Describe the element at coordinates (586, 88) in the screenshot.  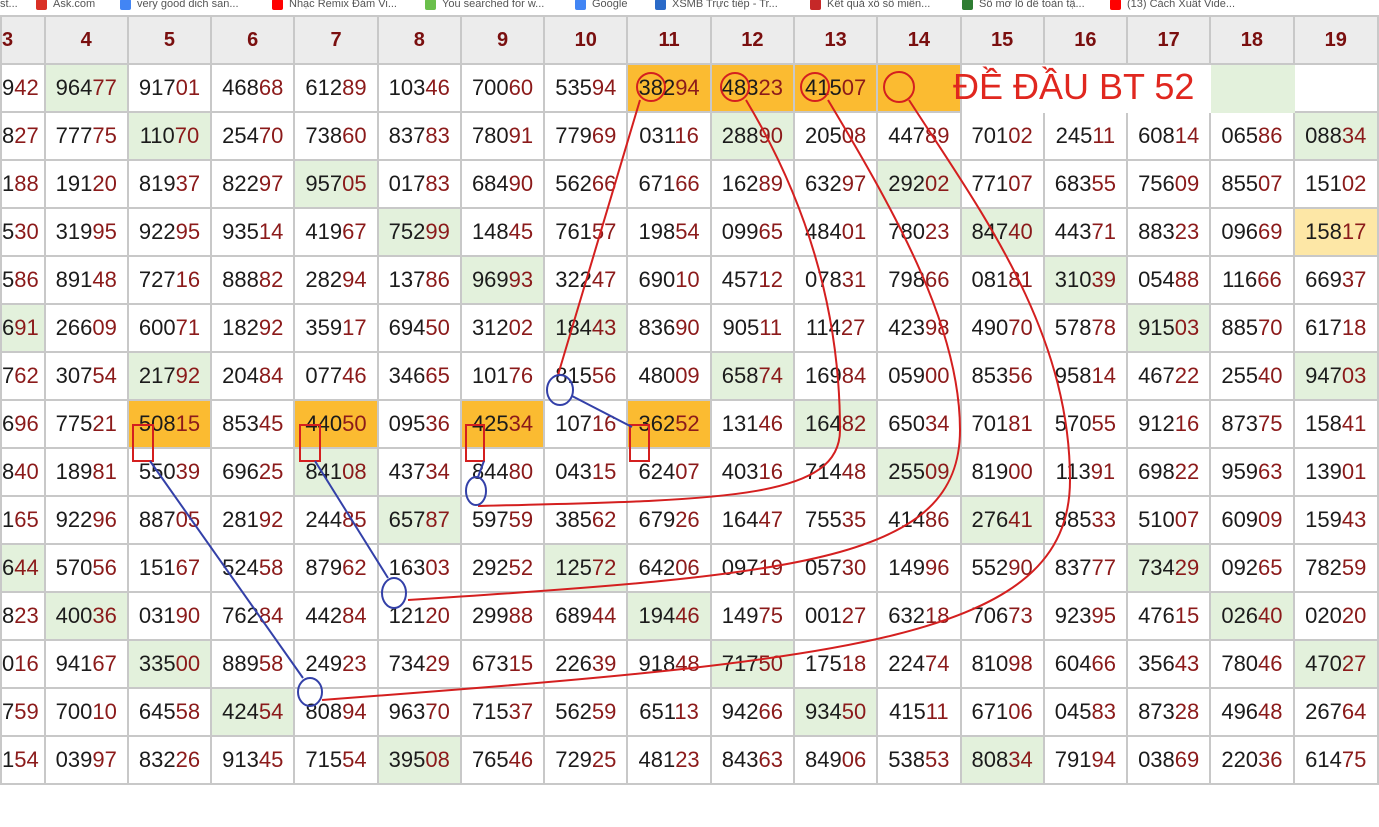
I see `table-cell: 53594` at that location.